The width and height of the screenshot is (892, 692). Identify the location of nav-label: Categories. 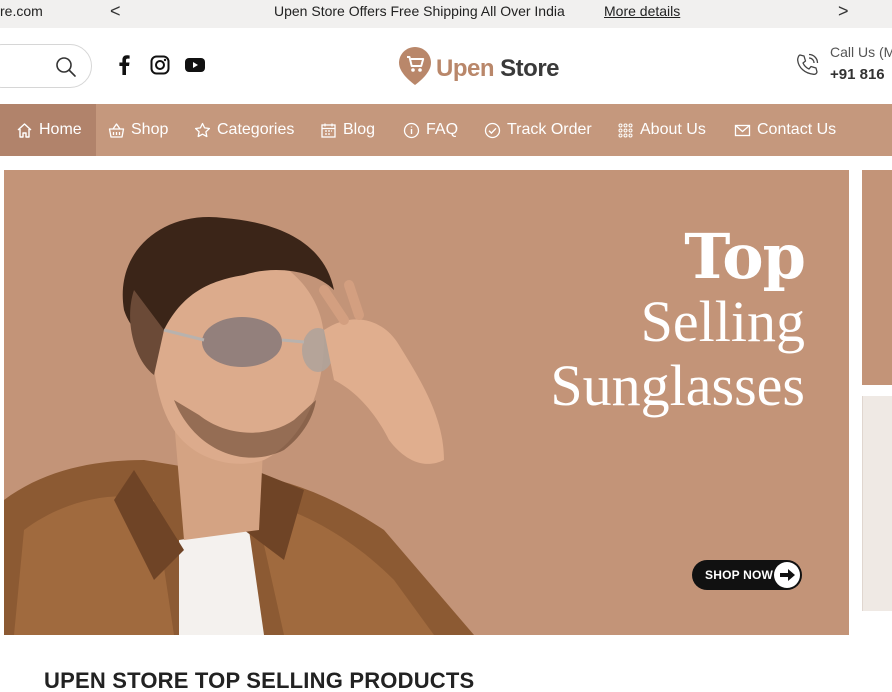
(256, 129).